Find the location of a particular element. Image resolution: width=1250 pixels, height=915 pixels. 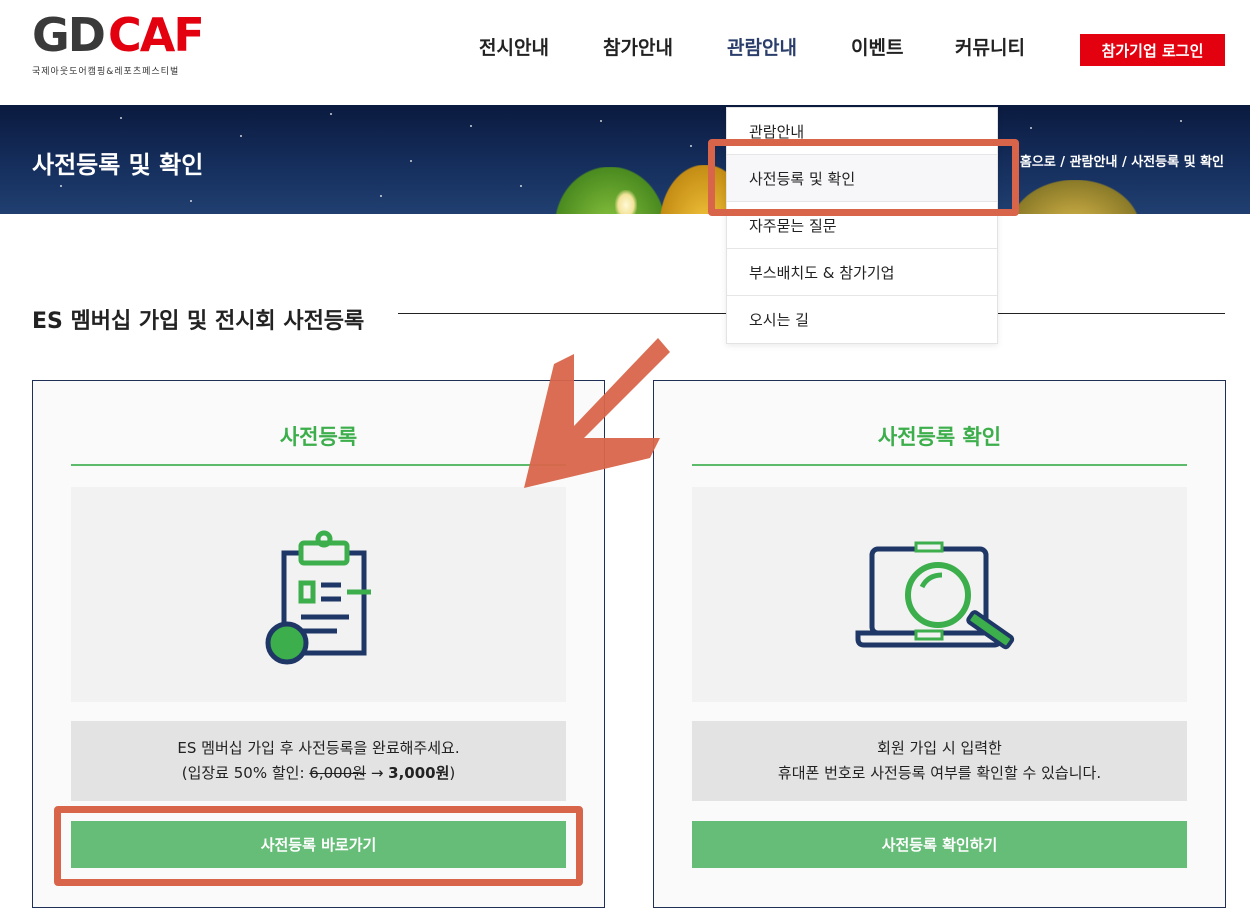

logo-wordmark: GDCAF is located at coordinates (118, 35).